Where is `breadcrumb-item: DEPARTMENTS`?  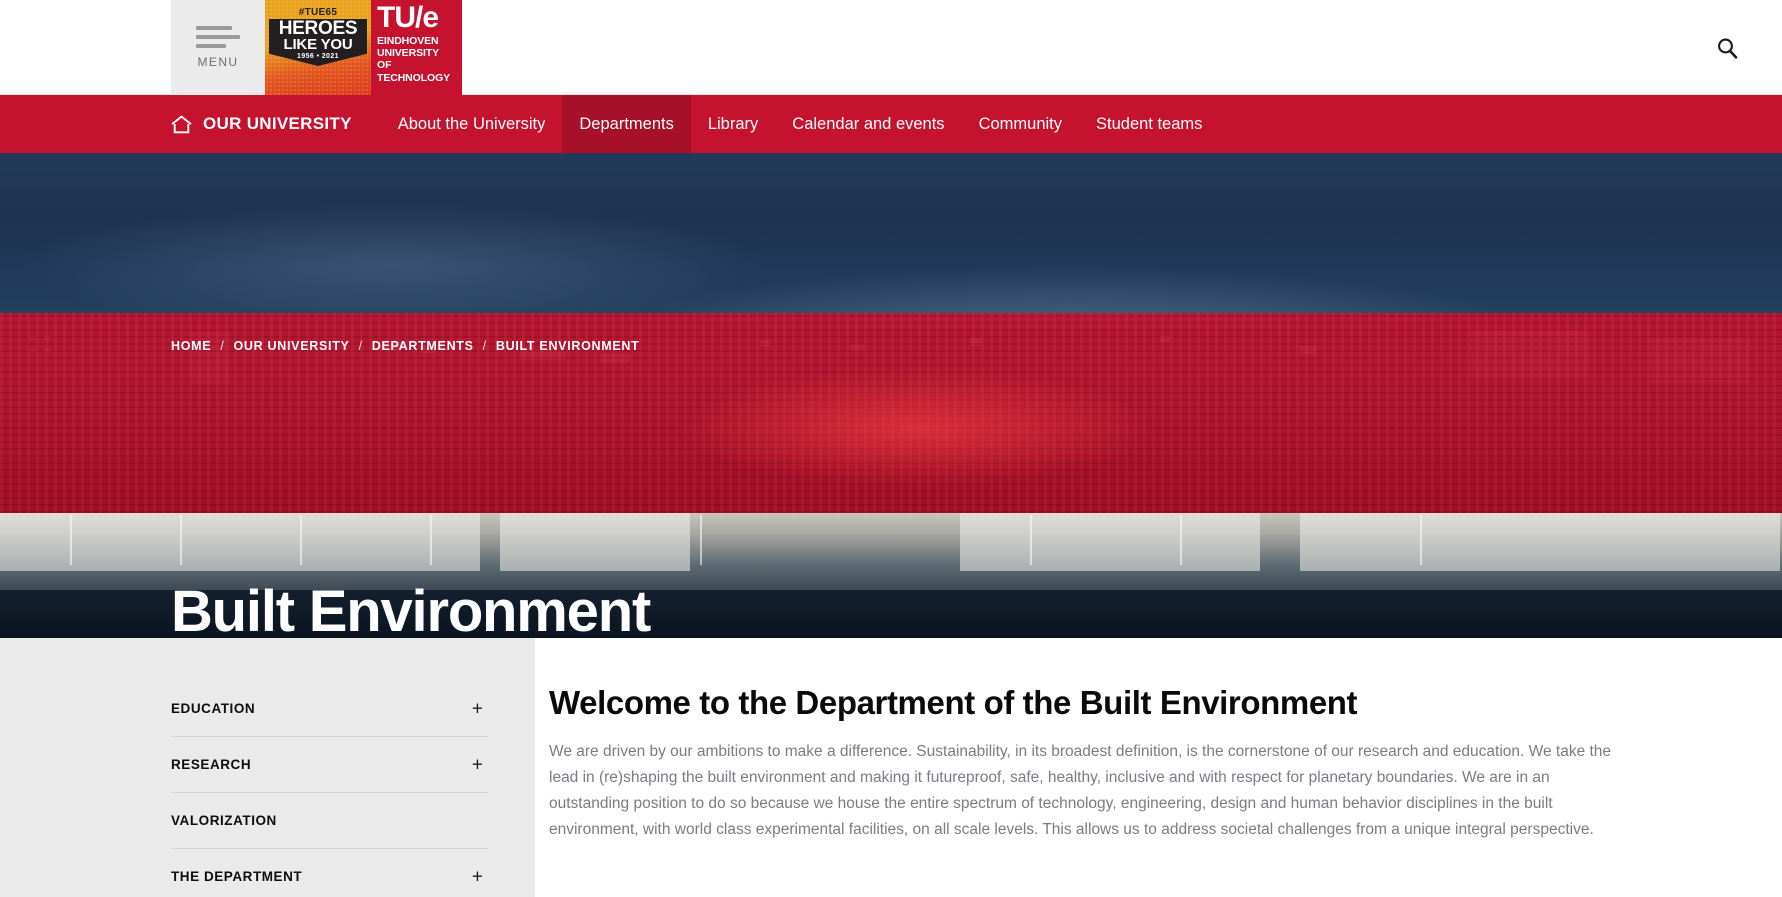
breadcrumb-item: DEPARTMENTS is located at coordinates (423, 346).